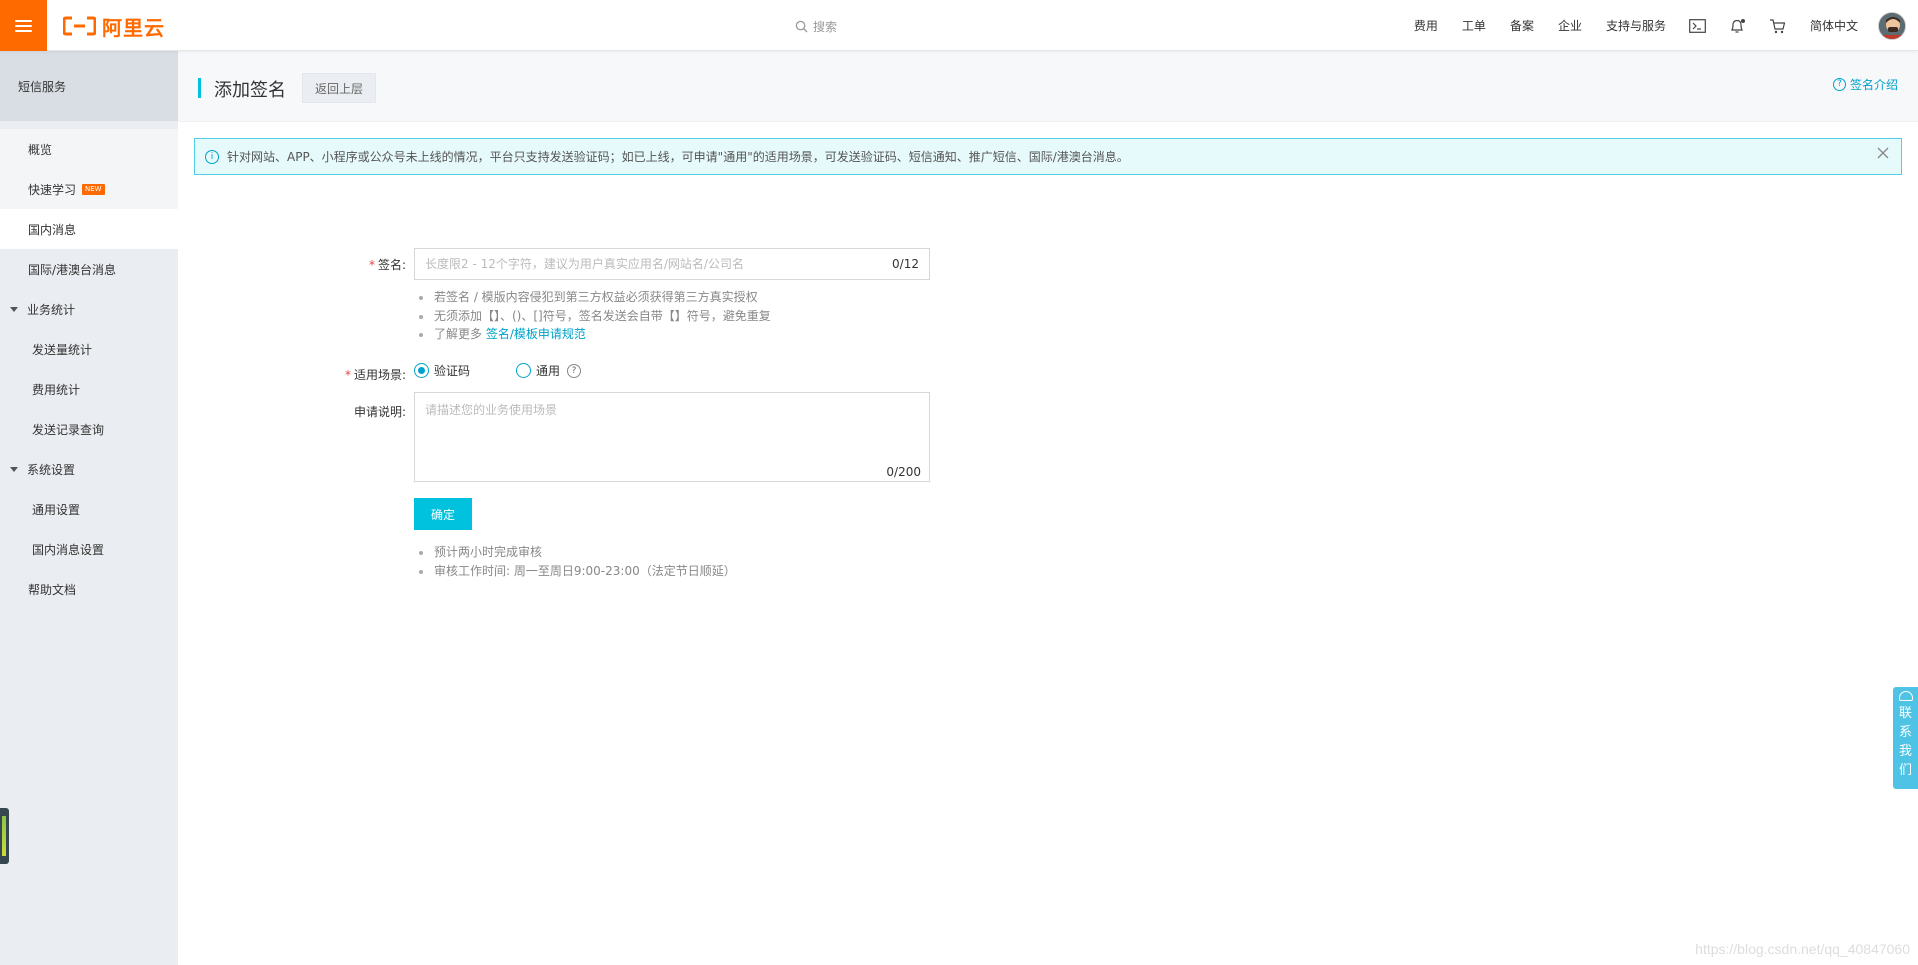 The height and width of the screenshot is (965, 1918). Describe the element at coordinates (89, 309) in the screenshot. I see `sidebar-group-stats: 业务统计` at that location.